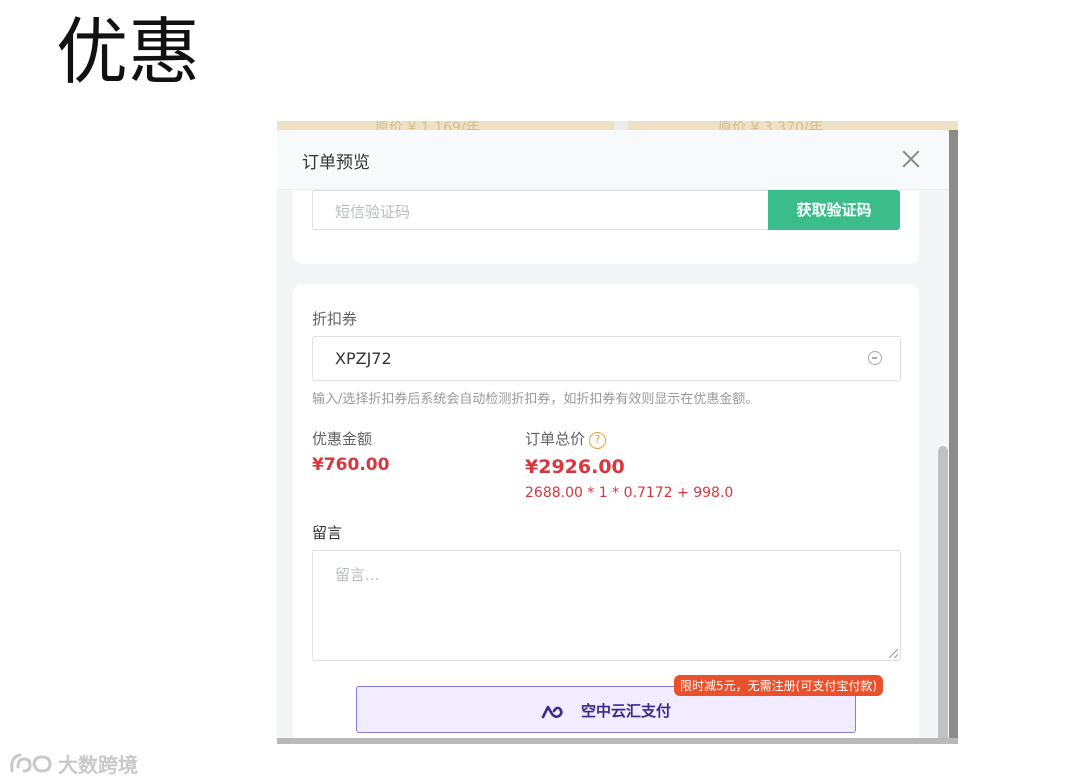  What do you see at coordinates (625, 711) in the screenshot?
I see `pay-button-label: 空中云汇支付` at bounding box center [625, 711].